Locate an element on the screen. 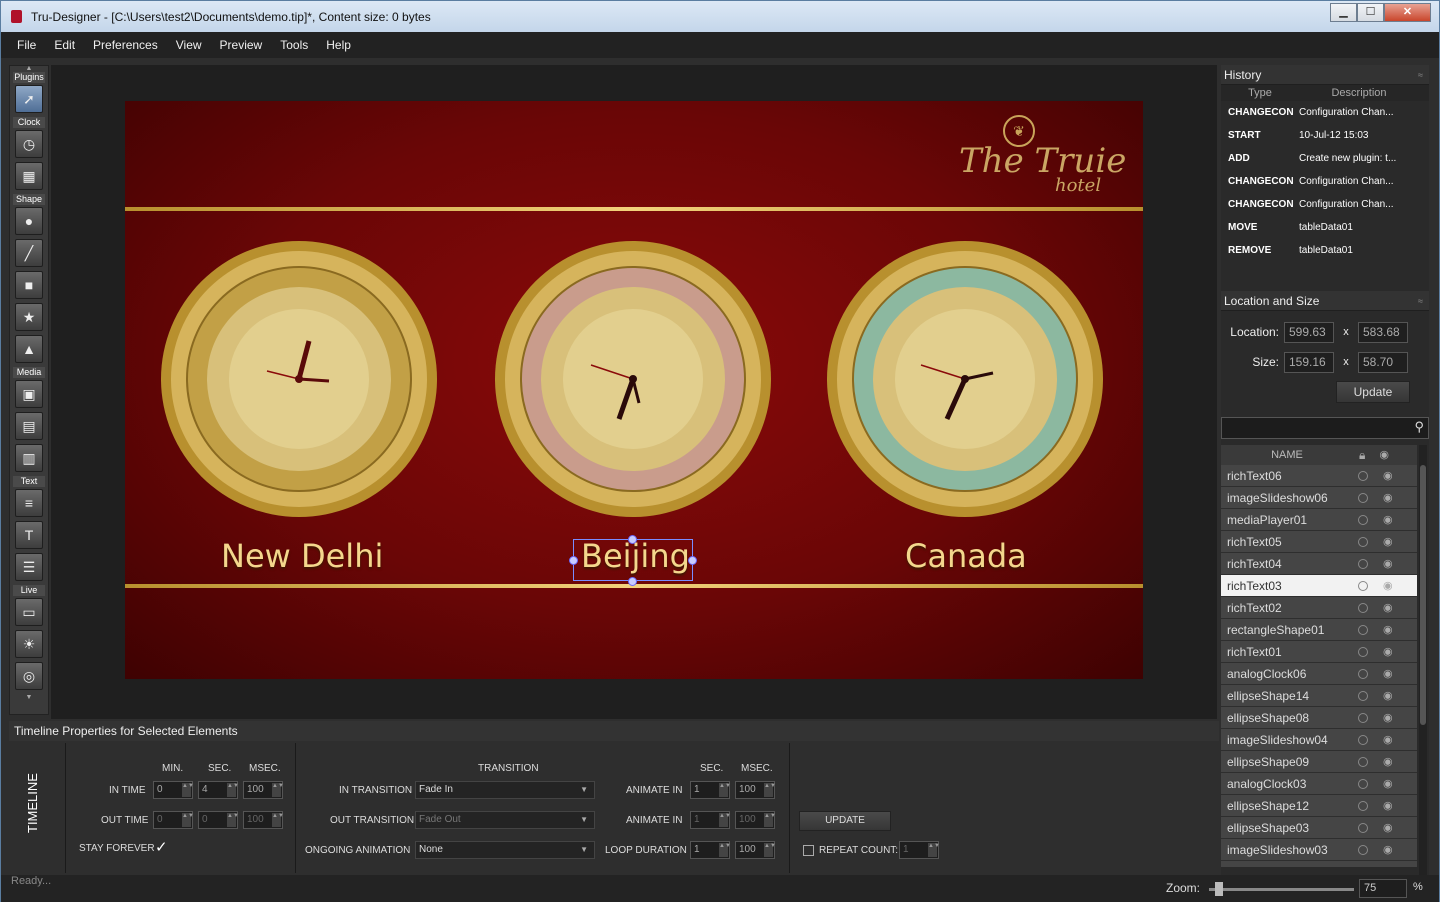 The height and width of the screenshot is (902, 1440). logo-text: The Truie is located at coordinates (1042, 161).